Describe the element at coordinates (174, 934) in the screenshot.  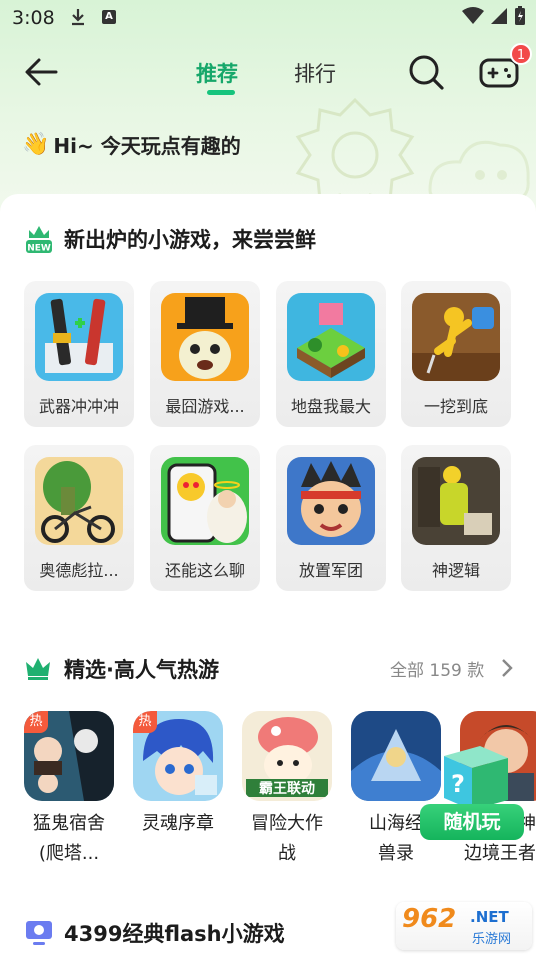
I see `flash-games-title: 4399经典flash小游戏` at that location.